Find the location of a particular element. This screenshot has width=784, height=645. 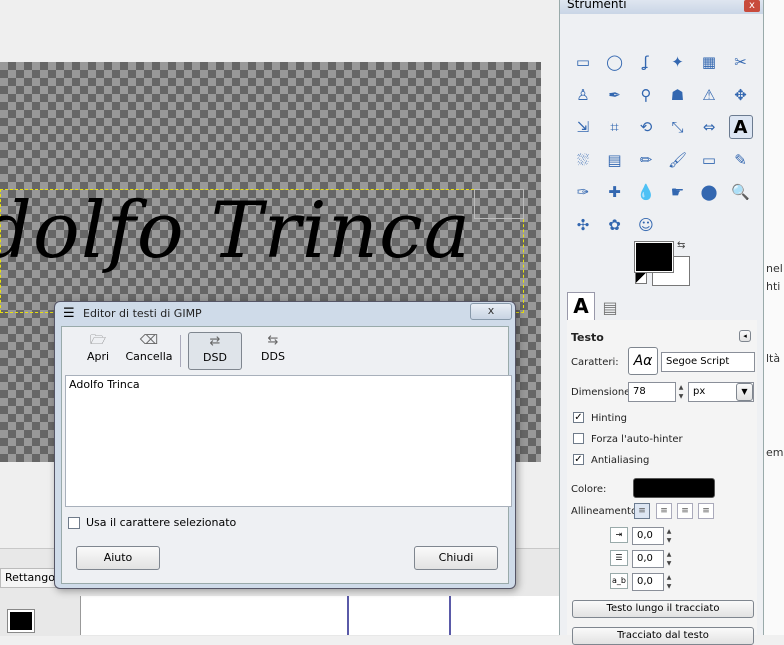

text-box-handle is located at coordinates (499, 204).